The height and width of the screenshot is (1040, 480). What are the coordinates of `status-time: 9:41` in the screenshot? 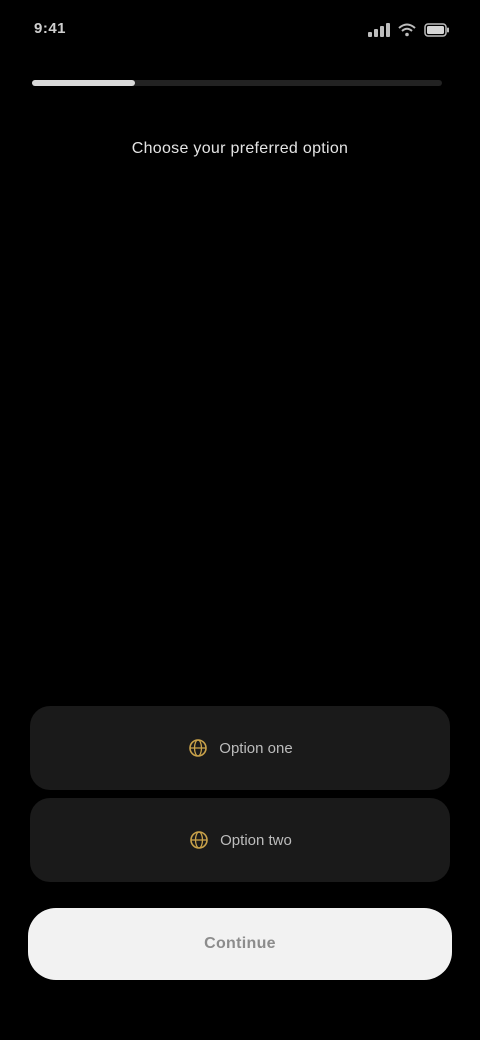 It's located at (50, 28).